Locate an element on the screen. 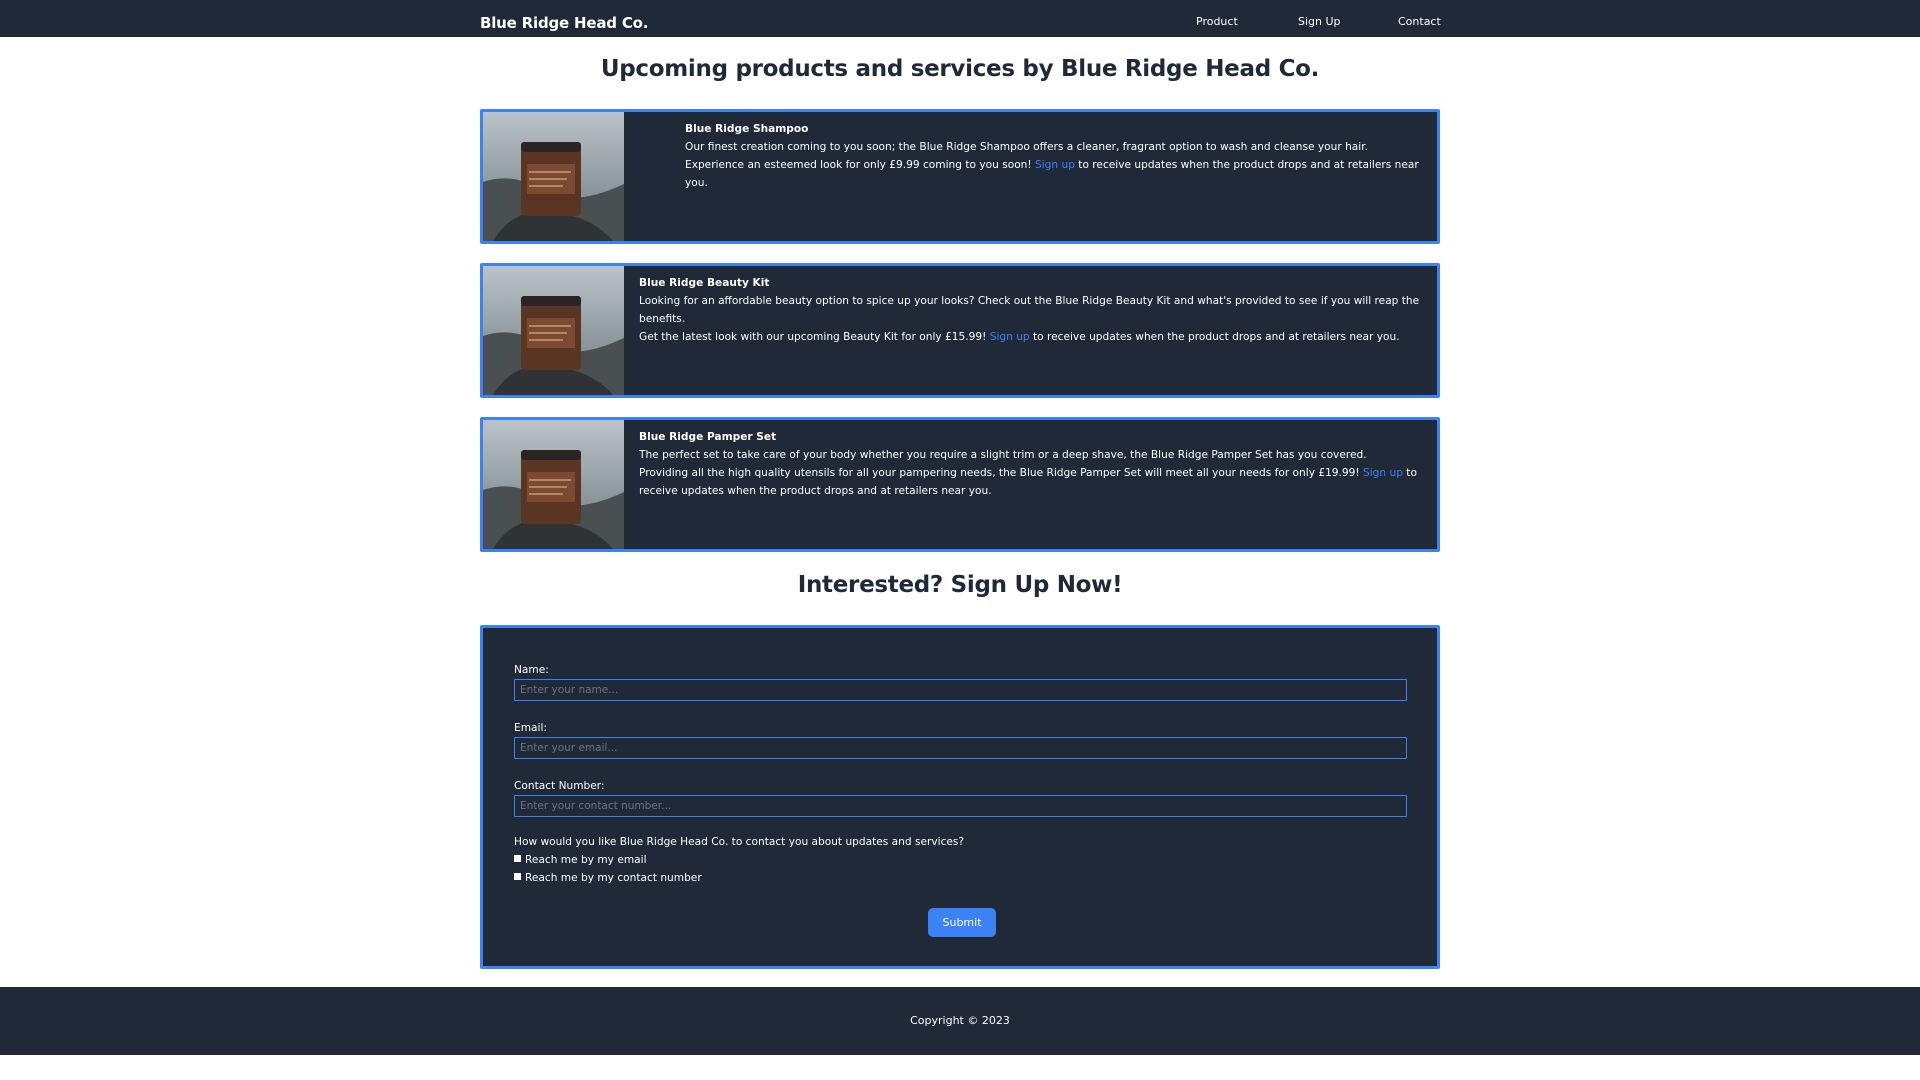 The height and width of the screenshot is (1080, 1920). copyright-text: Copyright © 2023 is located at coordinates (960, 1020).